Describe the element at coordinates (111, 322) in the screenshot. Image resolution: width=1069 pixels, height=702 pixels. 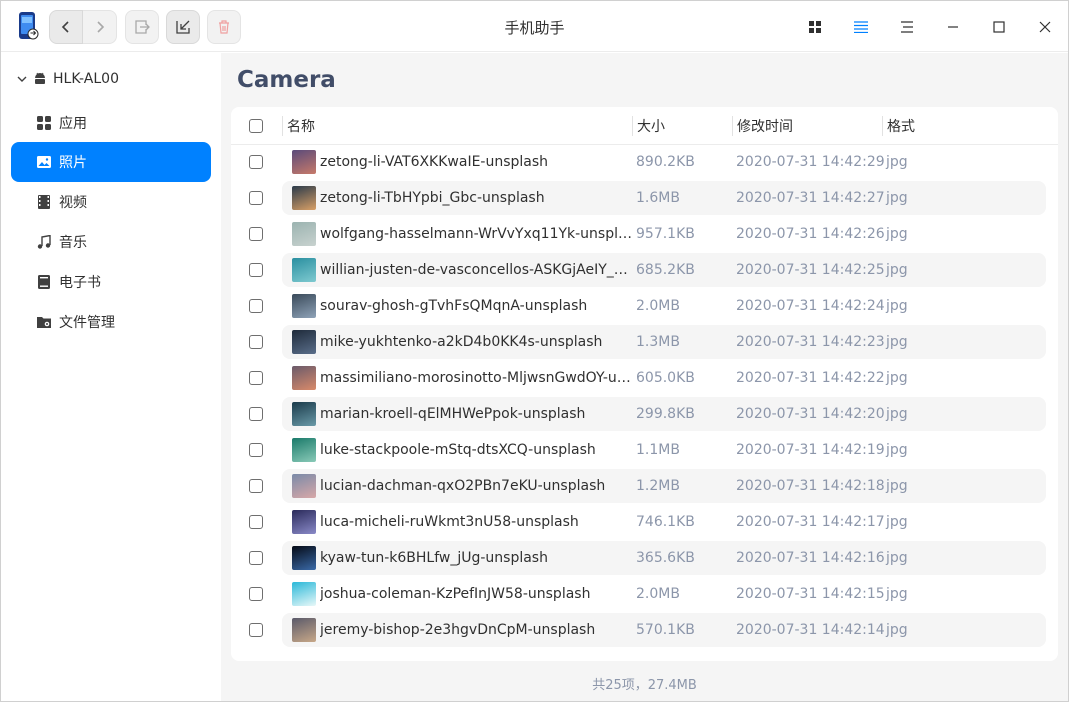
I see `sidebar-item-files: 文件管理` at that location.